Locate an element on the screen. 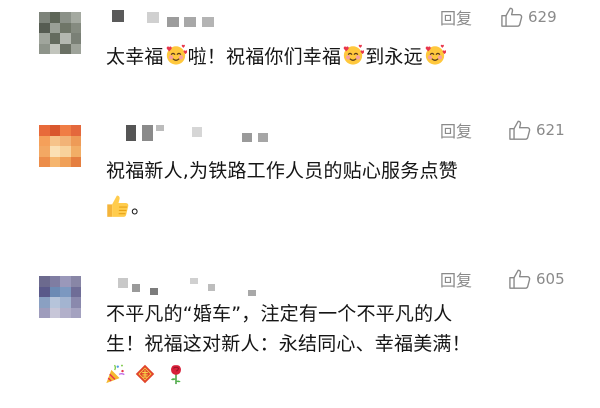 Image resolution: width=600 pixels, height=408 pixels. comment-text-line: 不平凡的“婚车”，注定有一个不平凡的人 is located at coordinates (279, 314).